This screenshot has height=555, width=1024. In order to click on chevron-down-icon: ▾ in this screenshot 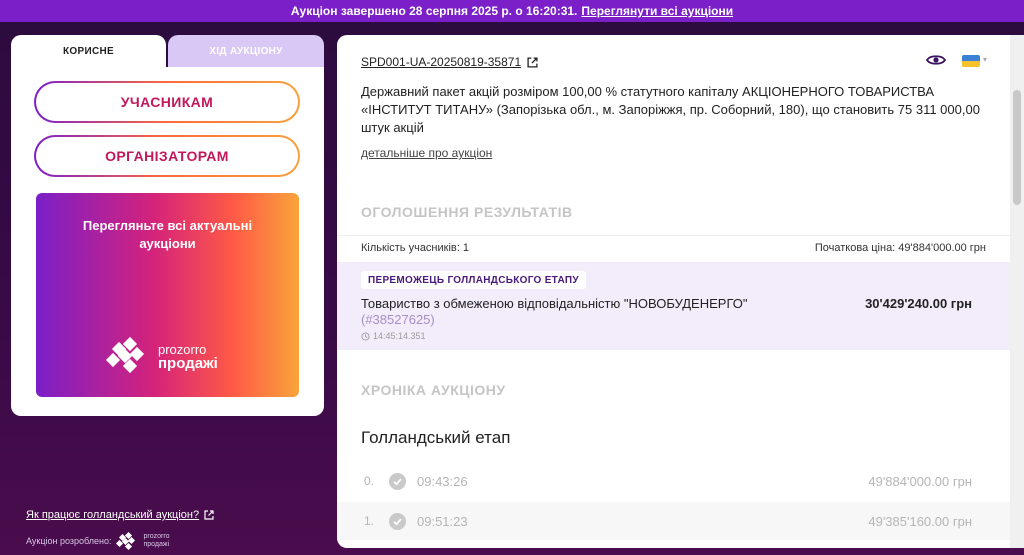, I will do `click(985, 59)`.